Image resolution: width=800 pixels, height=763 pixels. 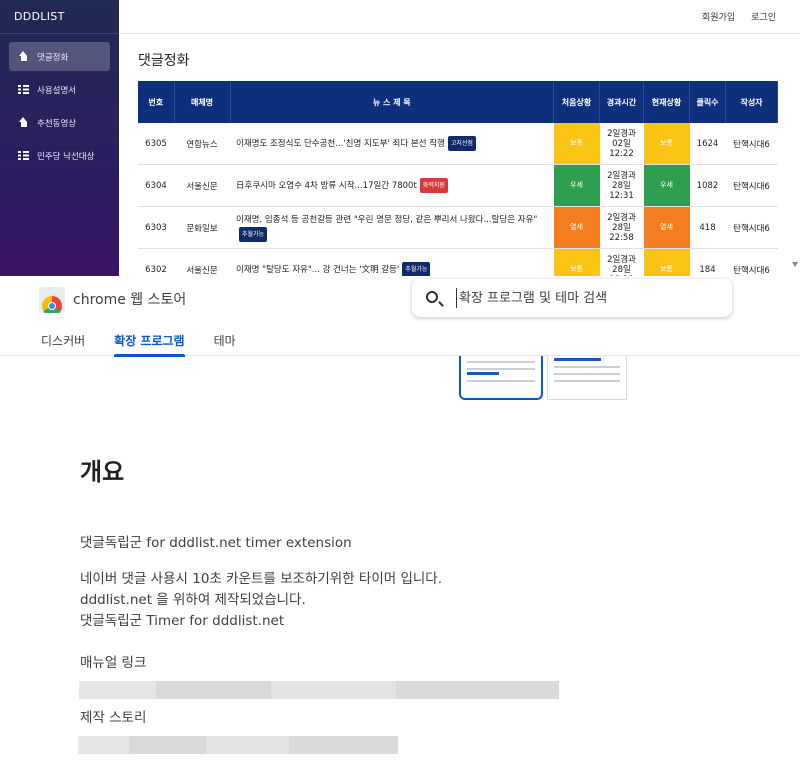 What do you see at coordinates (587, 378) in the screenshot?
I see `screenshot-thumbnail` at bounding box center [587, 378].